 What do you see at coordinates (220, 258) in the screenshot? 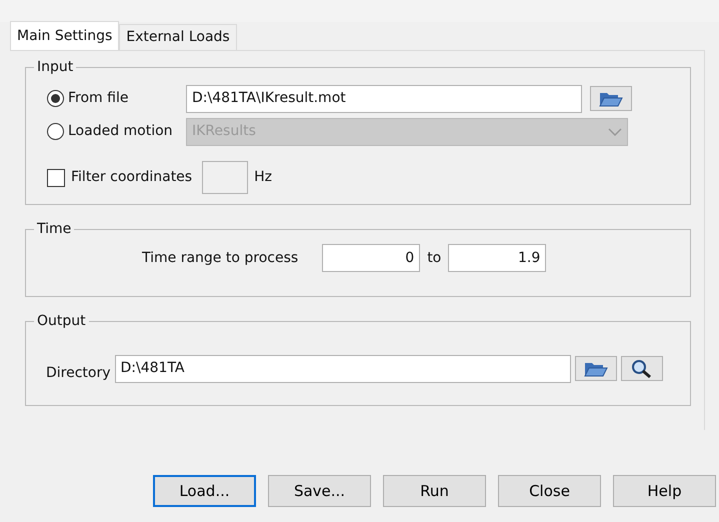
I see `time-range-label: Time range to process` at bounding box center [220, 258].